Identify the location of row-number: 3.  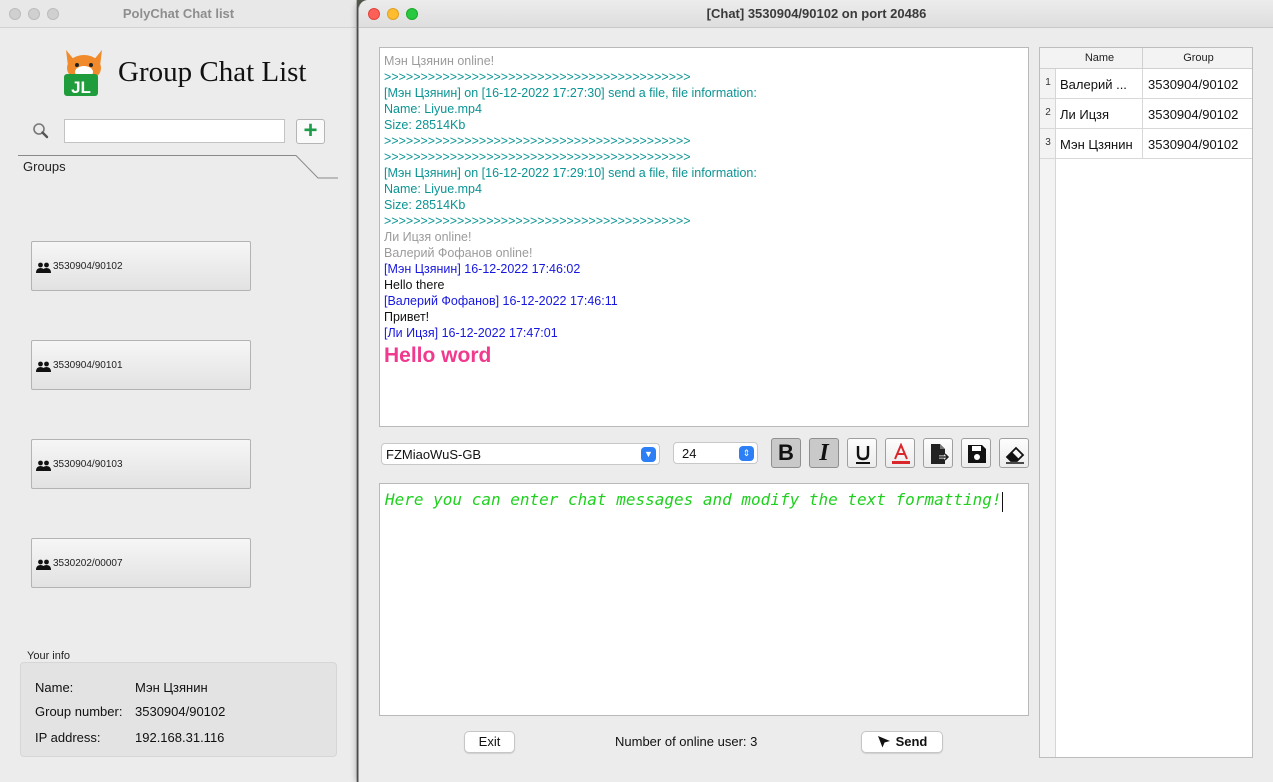
(1048, 142).